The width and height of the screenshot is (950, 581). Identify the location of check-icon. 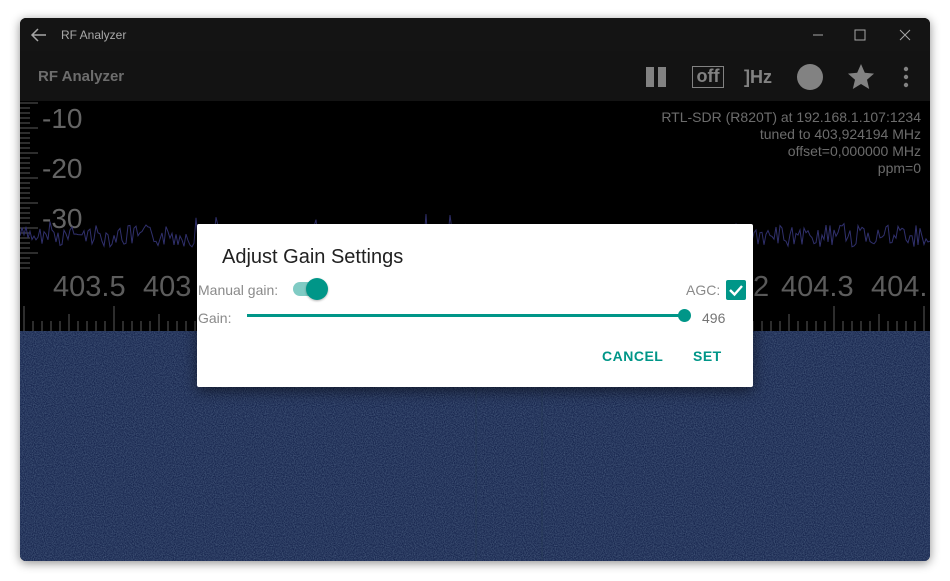
(736, 291).